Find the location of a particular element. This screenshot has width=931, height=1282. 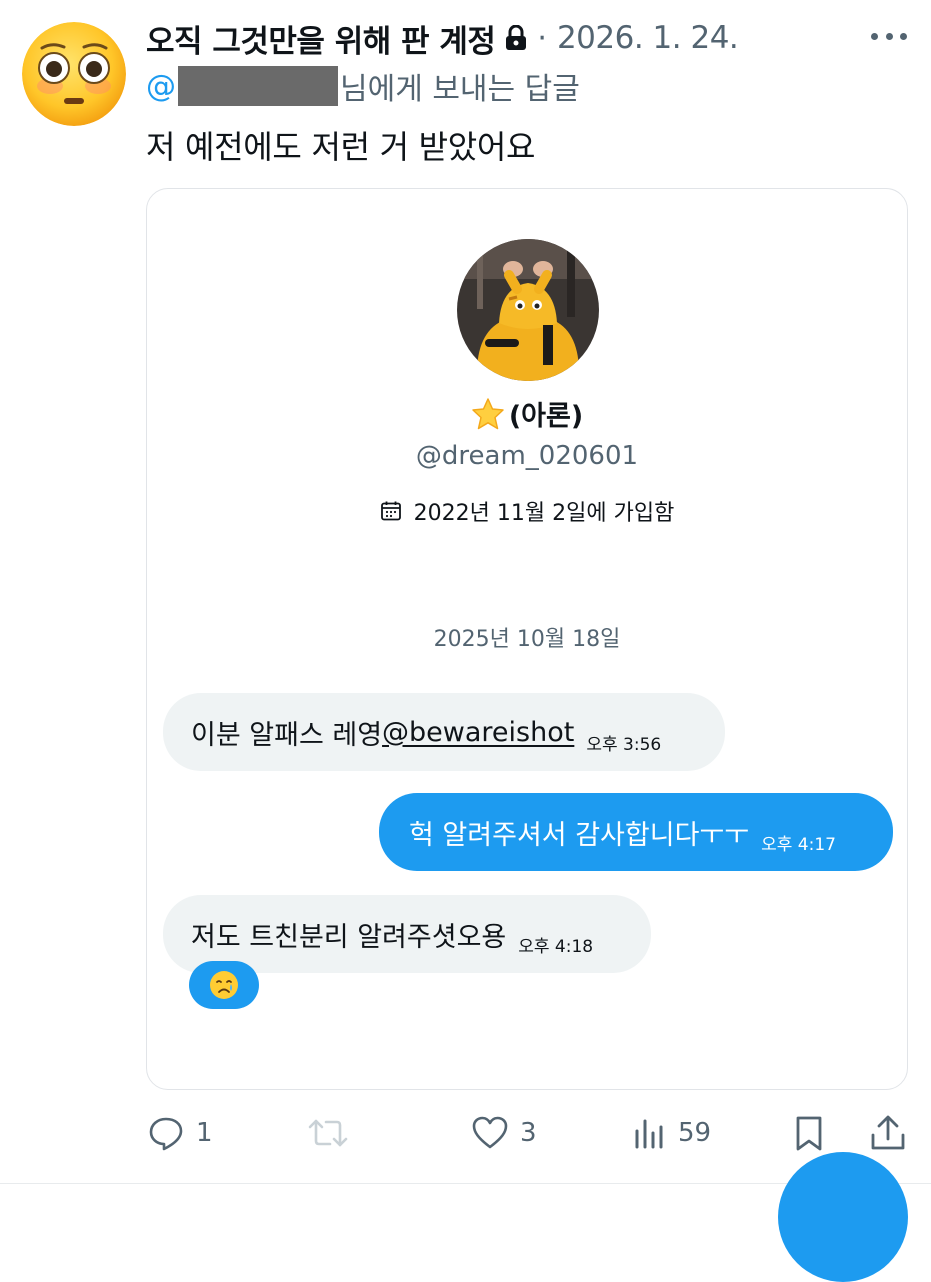

retweet-icon is located at coordinates (328, 1133).